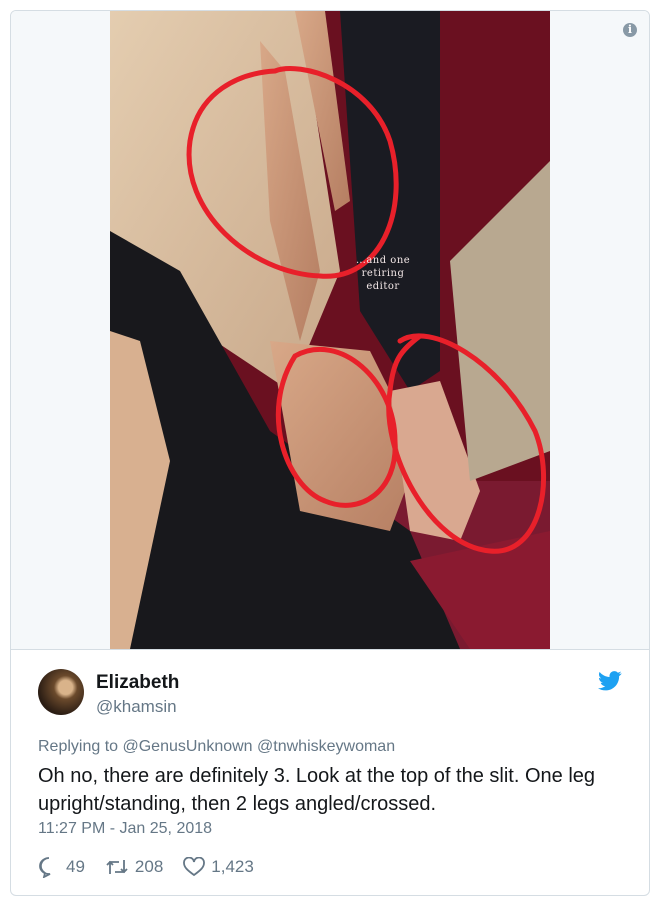 This screenshot has height=909, width=660. Describe the element at coordinates (61, 867) in the screenshot. I see `reply-button: 49` at that location.